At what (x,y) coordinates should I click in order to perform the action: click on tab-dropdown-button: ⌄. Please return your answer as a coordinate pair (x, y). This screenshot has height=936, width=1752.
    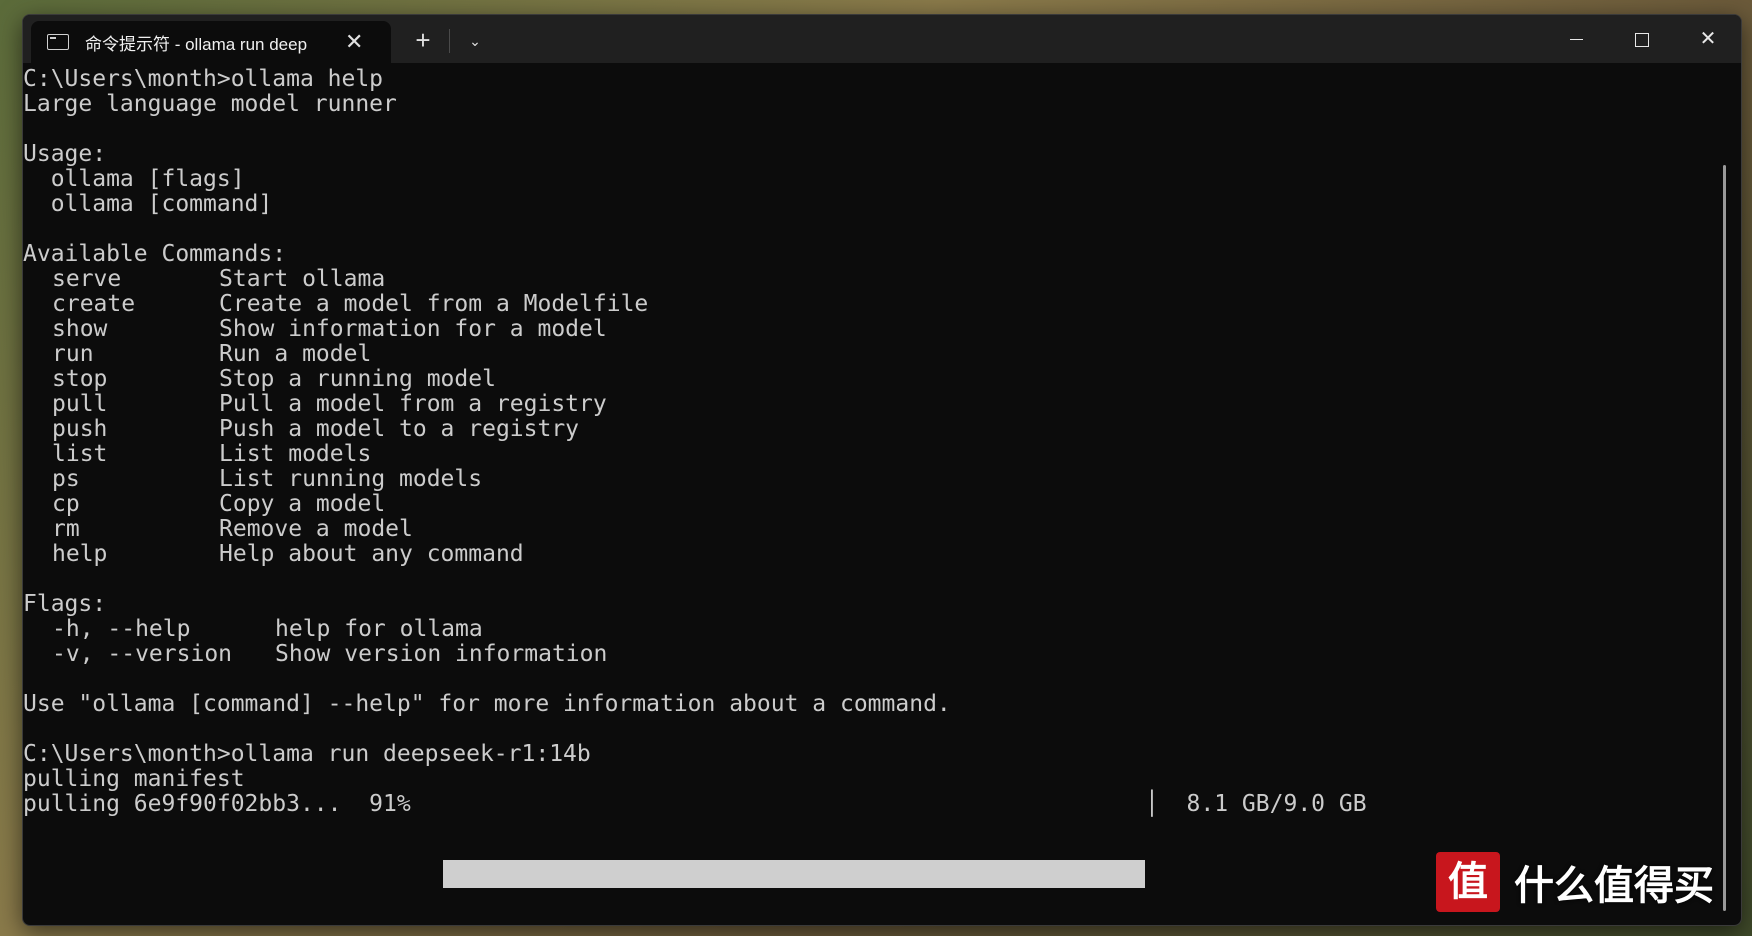
    Looking at the image, I should click on (475, 41).